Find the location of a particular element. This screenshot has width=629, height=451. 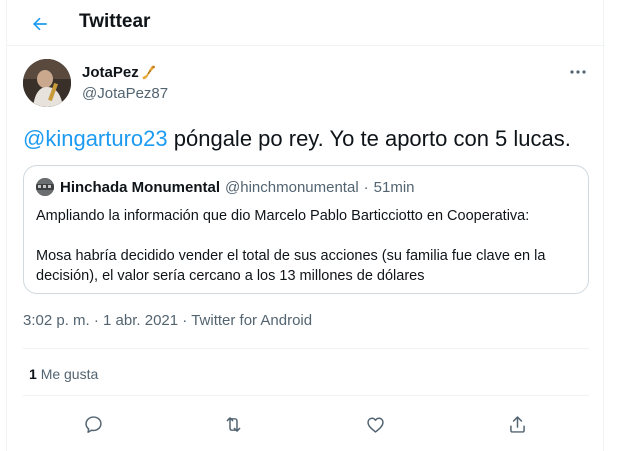

more-dots-icon is located at coordinates (578, 72).